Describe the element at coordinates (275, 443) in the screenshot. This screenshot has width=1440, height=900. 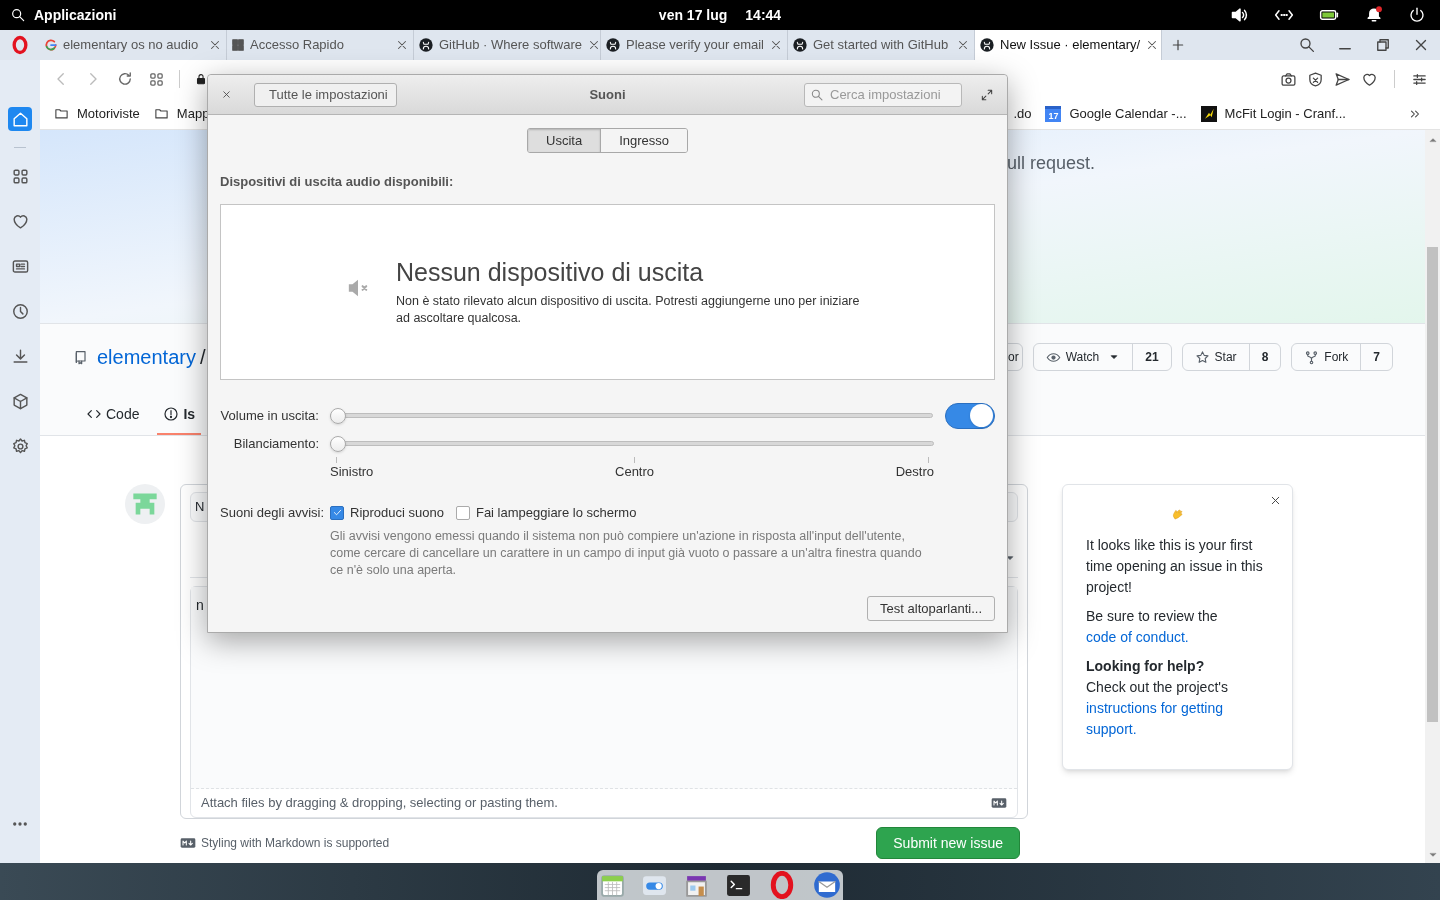
I see `slider-label: Bilanciamento:` at that location.